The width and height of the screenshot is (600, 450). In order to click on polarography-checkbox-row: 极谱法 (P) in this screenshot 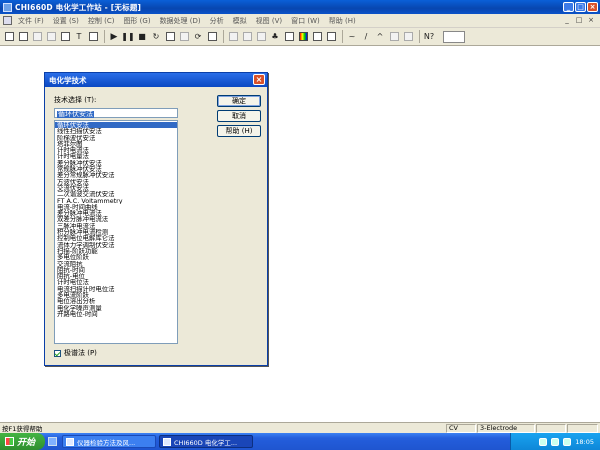, I will do `click(75, 353)`.